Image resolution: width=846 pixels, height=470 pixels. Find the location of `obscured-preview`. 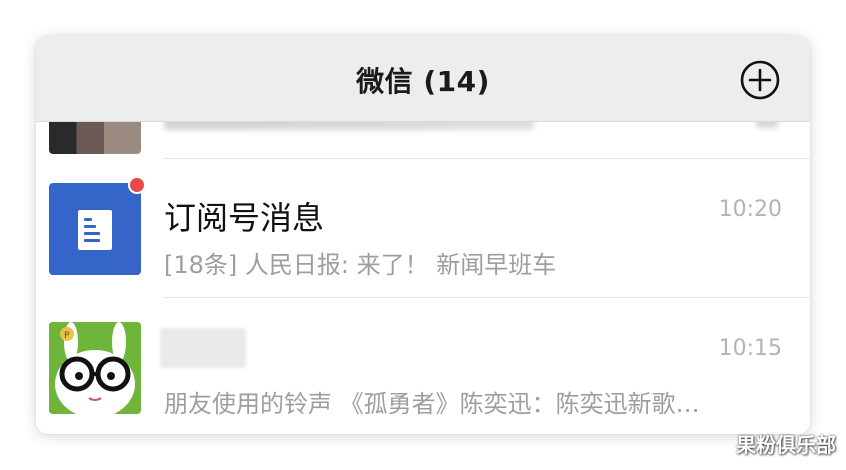

obscured-preview is located at coordinates (349, 126).